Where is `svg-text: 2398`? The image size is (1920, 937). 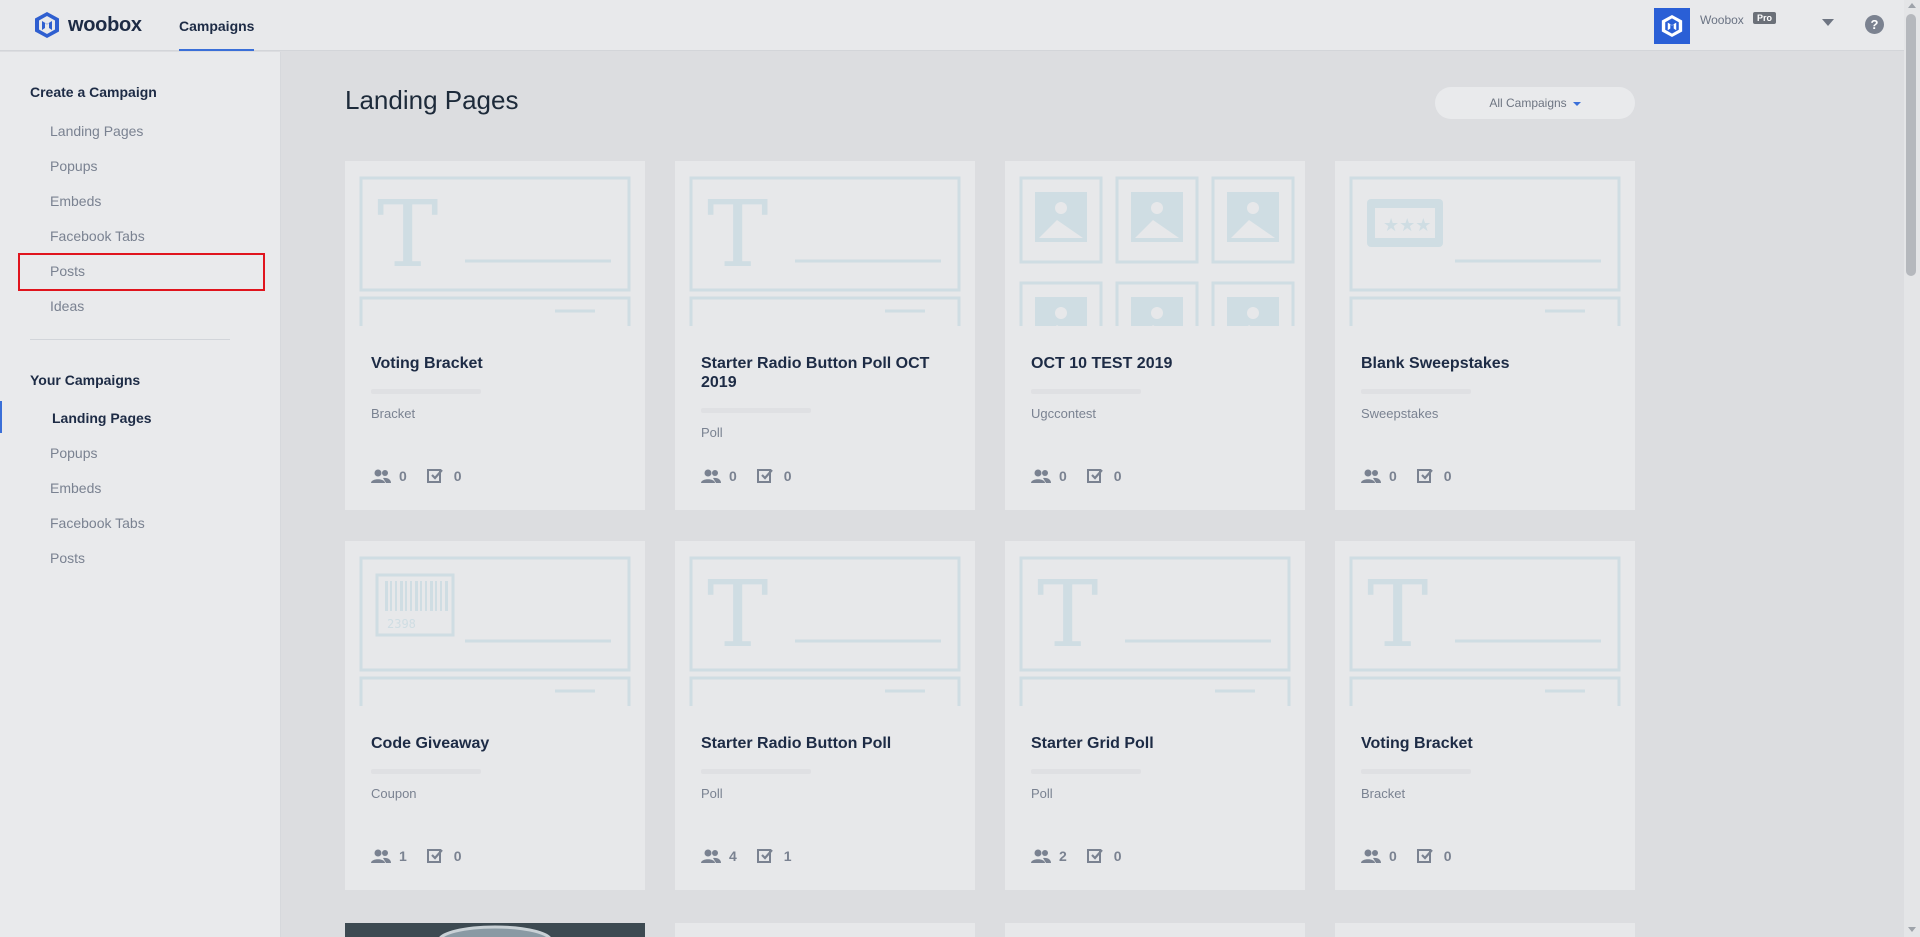 svg-text: 2398 is located at coordinates (401, 624).